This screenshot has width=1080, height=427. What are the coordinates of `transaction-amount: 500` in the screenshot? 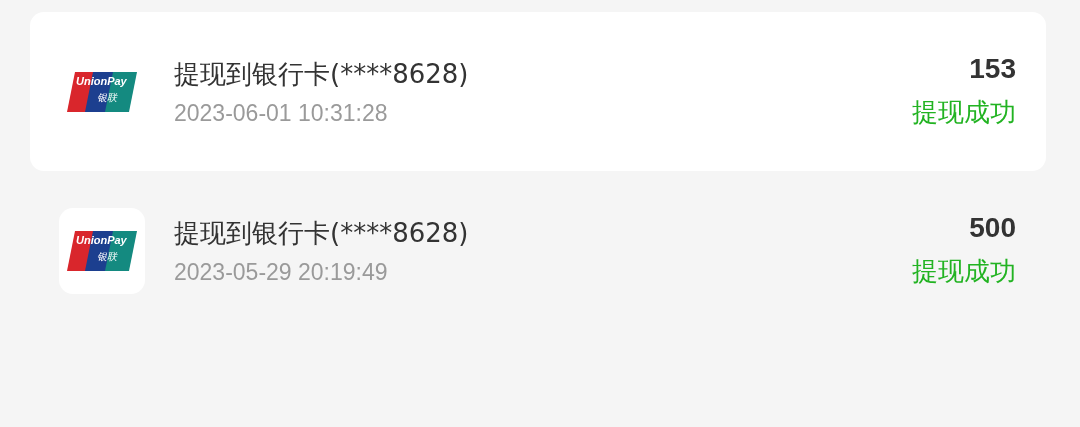 It's located at (992, 228).